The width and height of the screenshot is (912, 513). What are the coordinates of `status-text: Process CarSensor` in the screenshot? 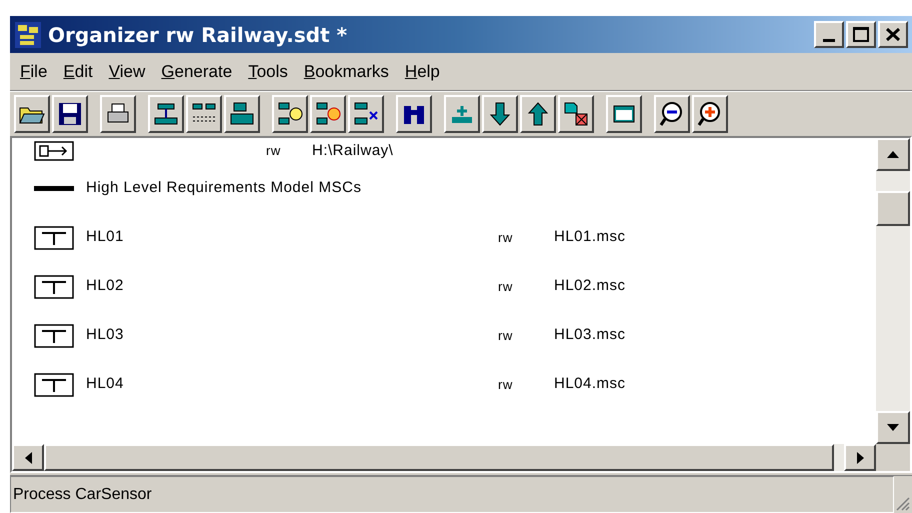 It's located at (82, 494).